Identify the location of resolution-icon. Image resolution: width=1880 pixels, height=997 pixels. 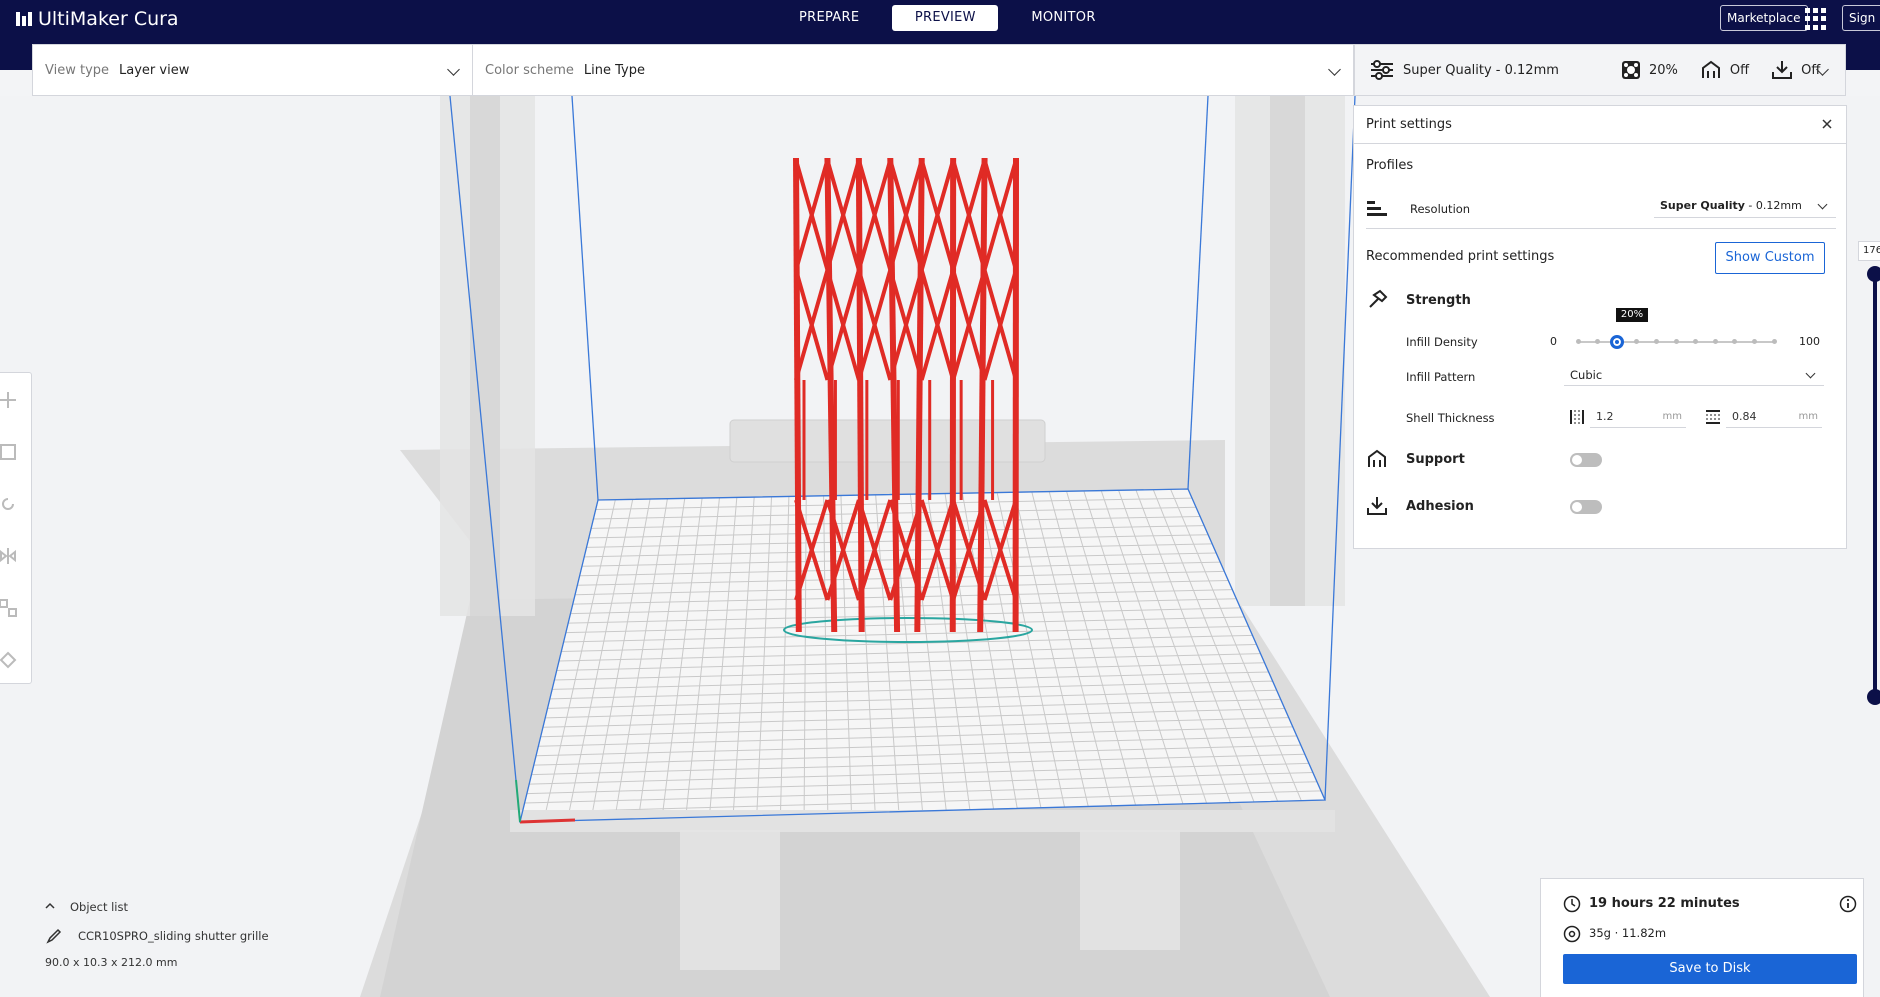
(1377, 208).